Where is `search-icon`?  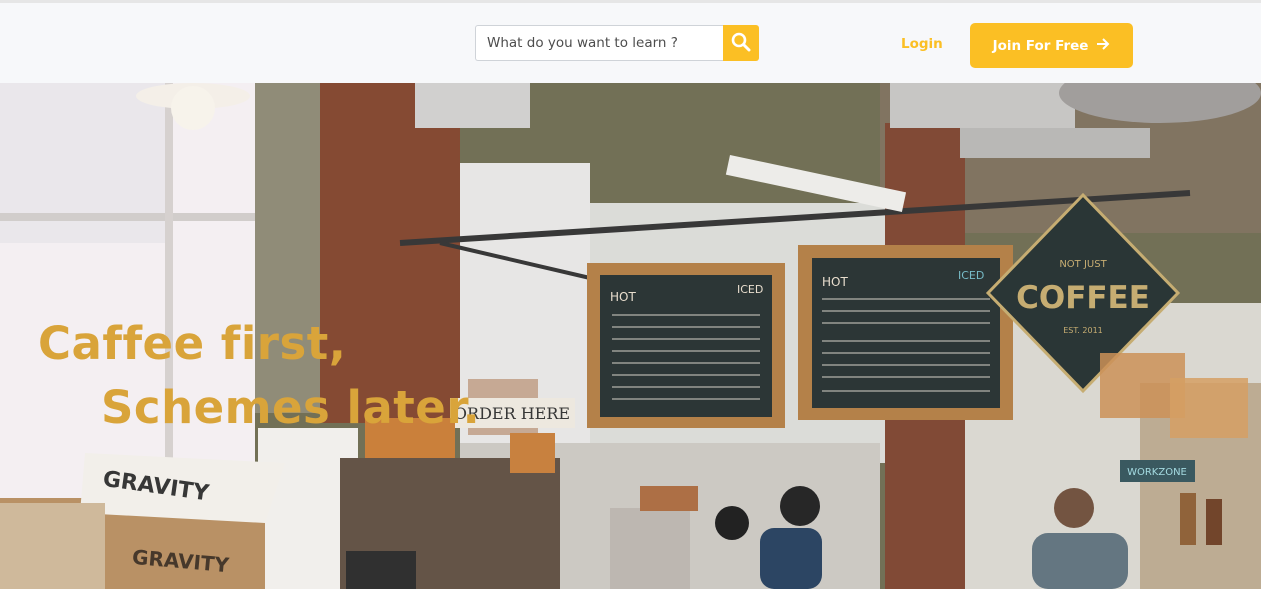
search-icon is located at coordinates (741, 43).